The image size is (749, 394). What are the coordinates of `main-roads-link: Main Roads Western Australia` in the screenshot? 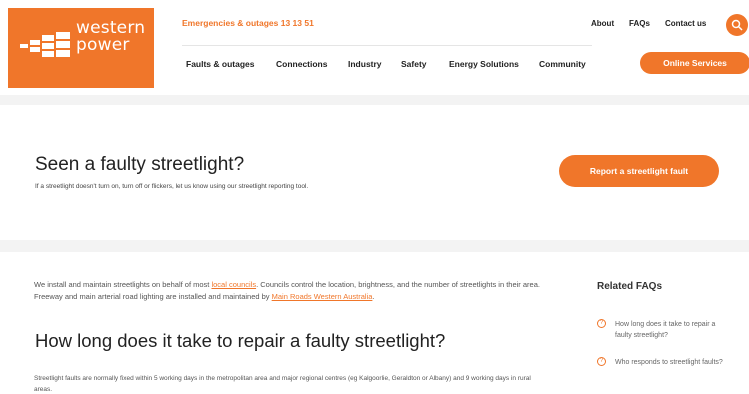 It's located at (322, 296).